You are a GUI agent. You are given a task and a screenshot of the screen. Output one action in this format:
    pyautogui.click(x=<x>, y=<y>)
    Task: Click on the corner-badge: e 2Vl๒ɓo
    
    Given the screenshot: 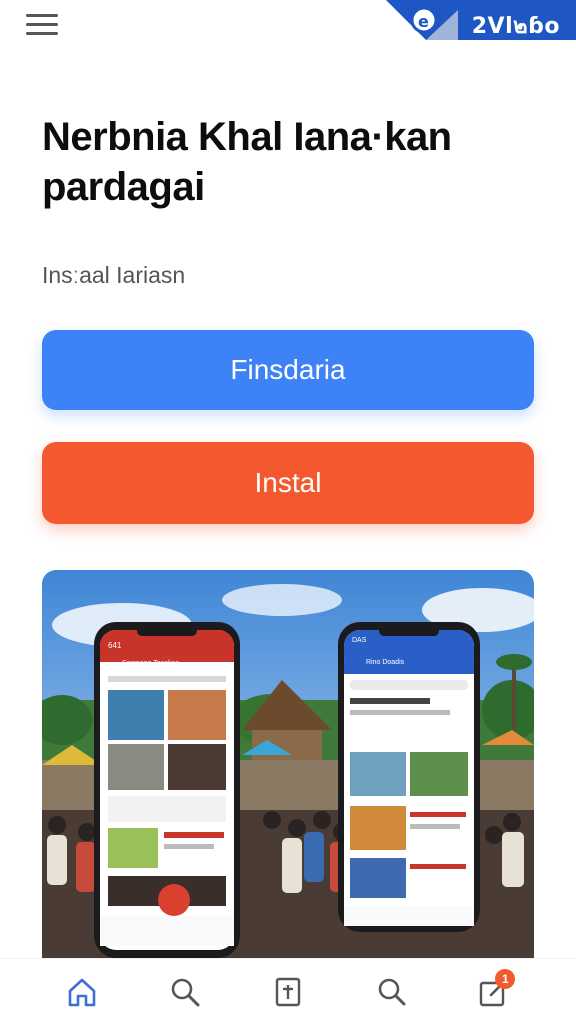 What is the action you would take?
    pyautogui.click(x=481, y=20)
    